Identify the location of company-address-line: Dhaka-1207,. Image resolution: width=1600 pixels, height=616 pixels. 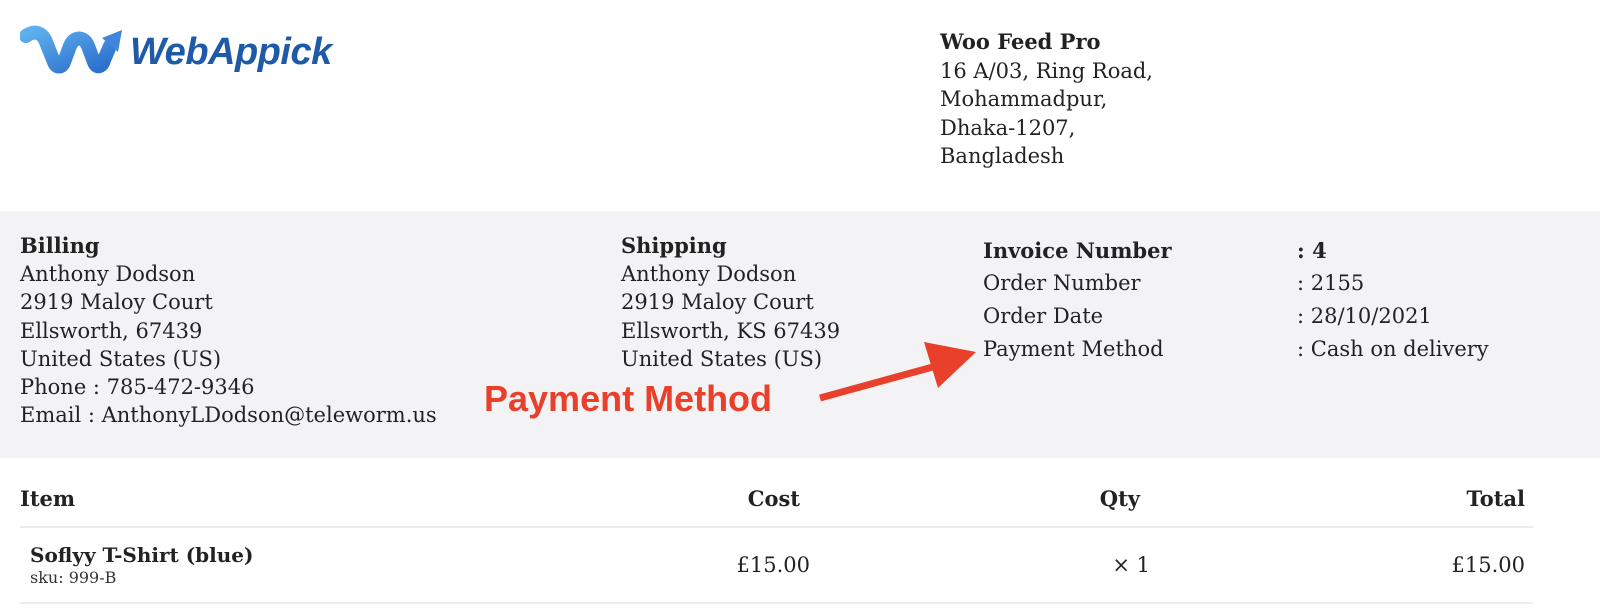
(1008, 127).